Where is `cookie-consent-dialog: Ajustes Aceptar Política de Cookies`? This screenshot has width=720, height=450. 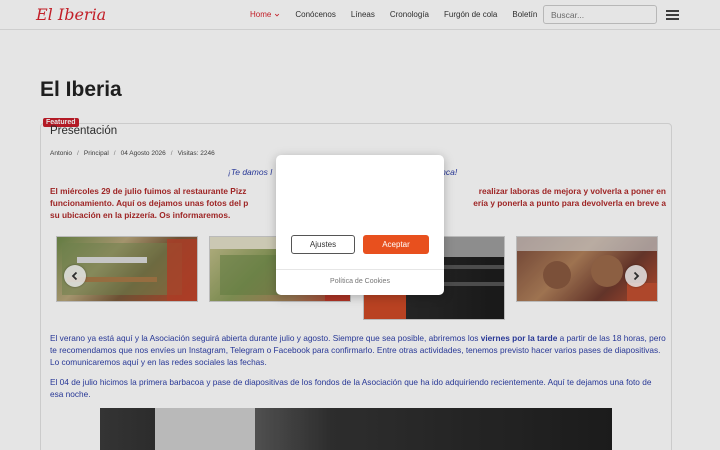 cookie-consent-dialog: Ajustes Aceptar Política de Cookies is located at coordinates (360, 225).